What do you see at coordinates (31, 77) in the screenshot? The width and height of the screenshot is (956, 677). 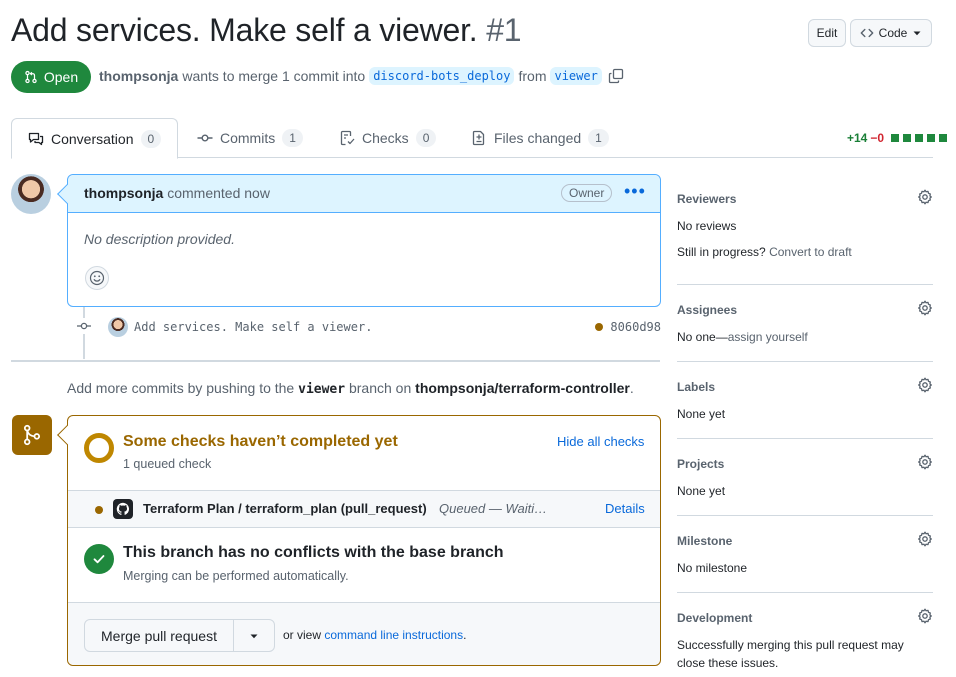 I see `git-pull-request-icon` at bounding box center [31, 77].